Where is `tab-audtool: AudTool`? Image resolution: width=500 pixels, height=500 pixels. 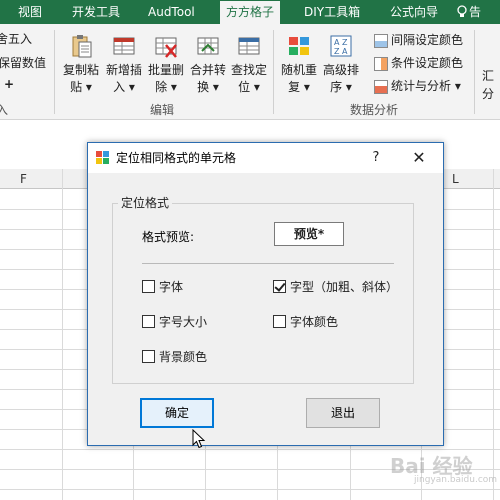
tab-audtool: AudTool is located at coordinates (171, 12).